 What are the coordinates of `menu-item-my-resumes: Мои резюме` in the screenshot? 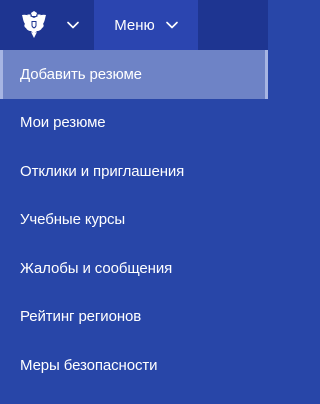 It's located at (134, 123).